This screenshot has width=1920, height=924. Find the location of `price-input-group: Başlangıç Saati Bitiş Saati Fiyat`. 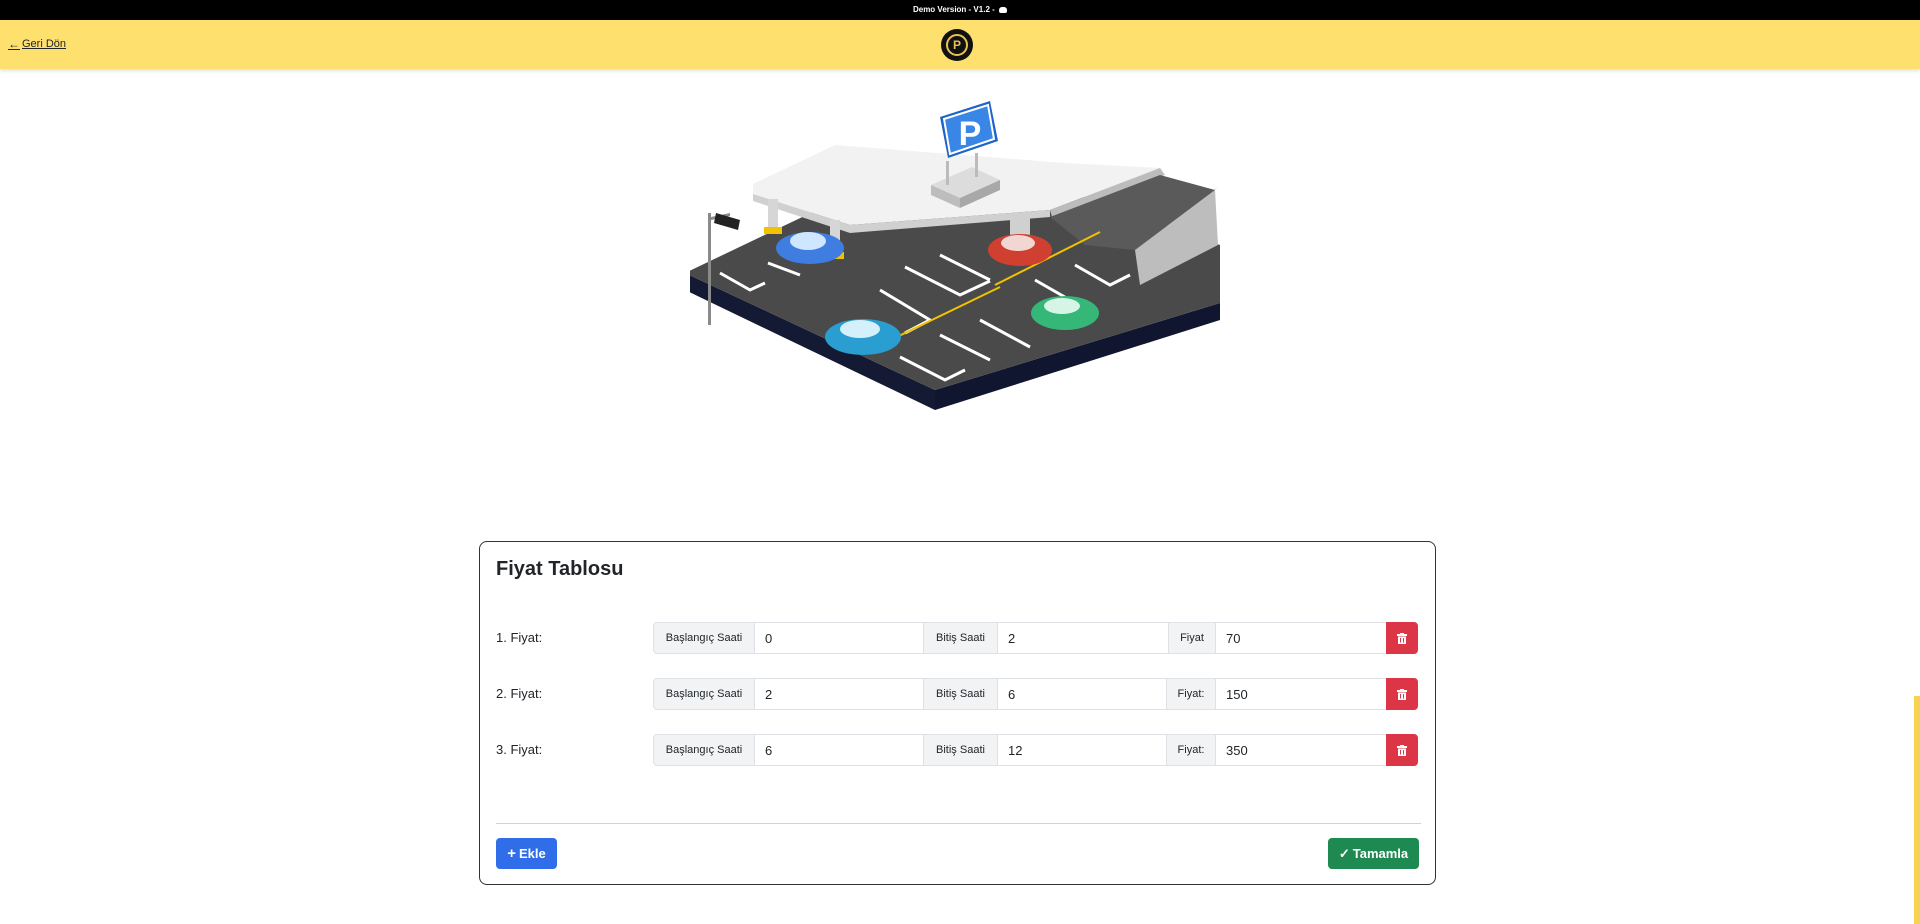

price-input-group: Başlangıç Saati Bitiş Saati Fiyat is located at coordinates (1037, 638).